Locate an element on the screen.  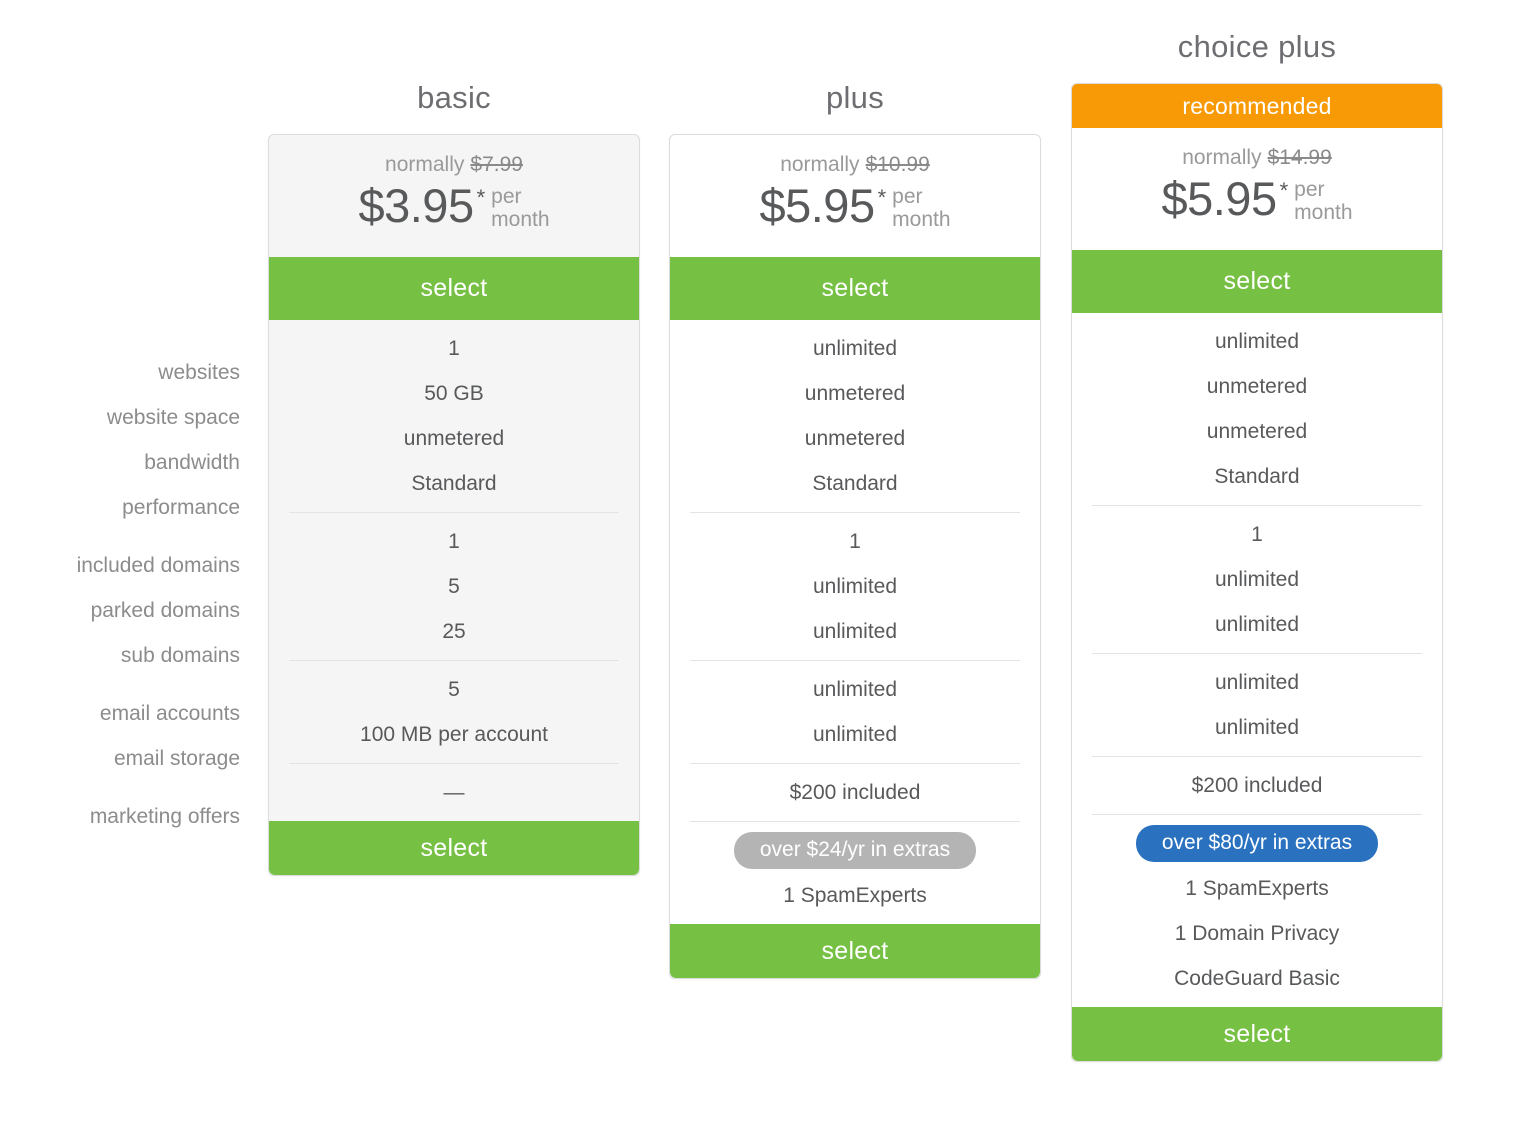
value-bandwidth-basic: unmetered is located at coordinates (454, 438).